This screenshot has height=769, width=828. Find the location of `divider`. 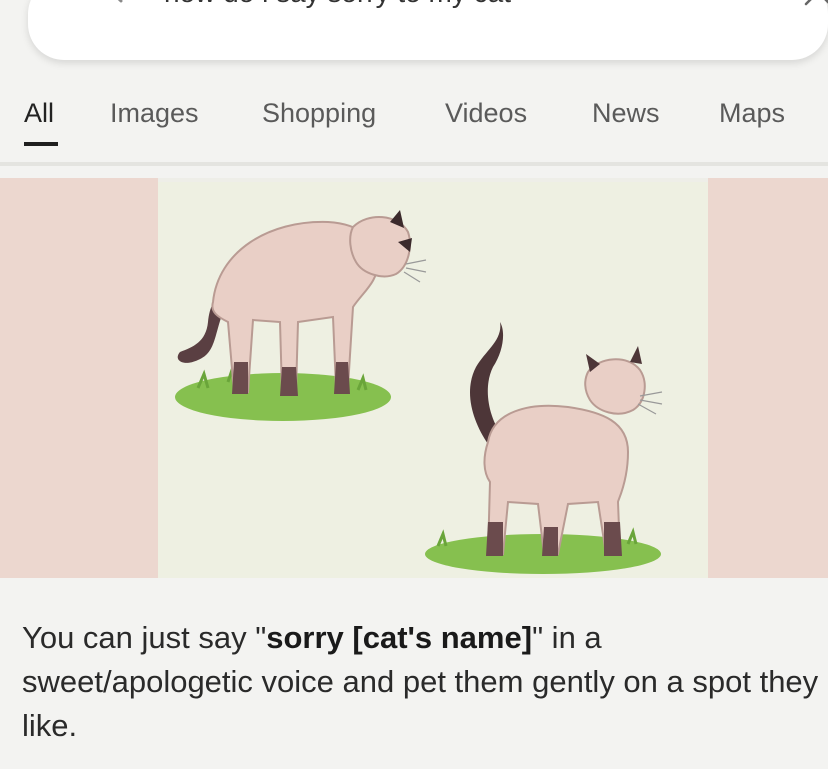

divider is located at coordinates (414, 164).